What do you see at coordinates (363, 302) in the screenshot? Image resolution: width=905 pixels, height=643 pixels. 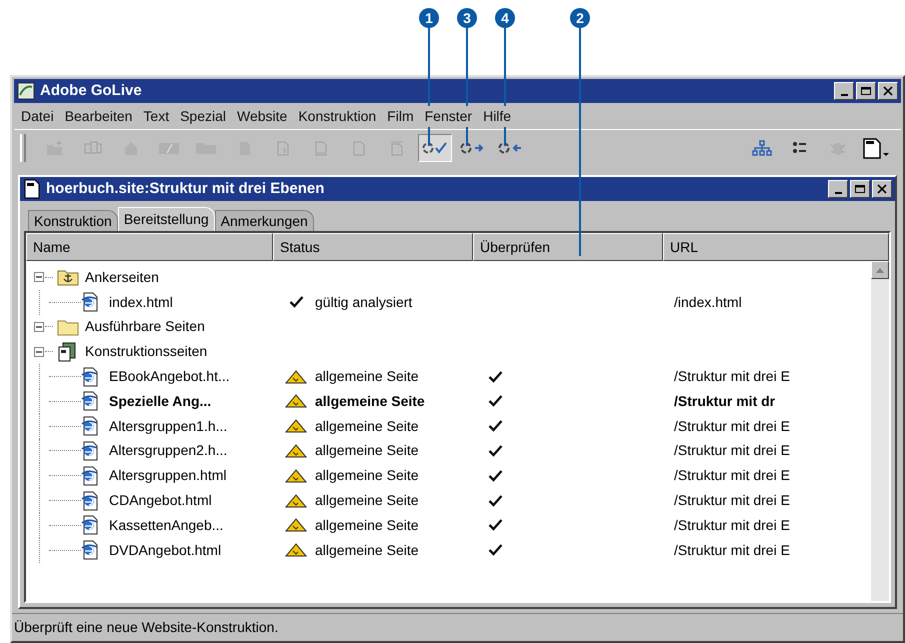 I see `status-text: gültig analysiert` at bounding box center [363, 302].